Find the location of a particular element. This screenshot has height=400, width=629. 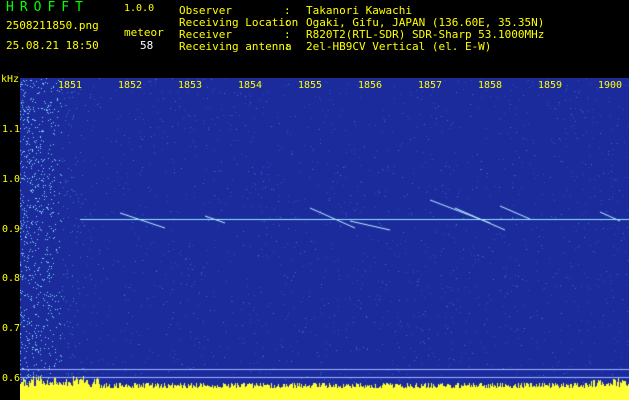

x-tick-label: 1854 is located at coordinates (250, 85).